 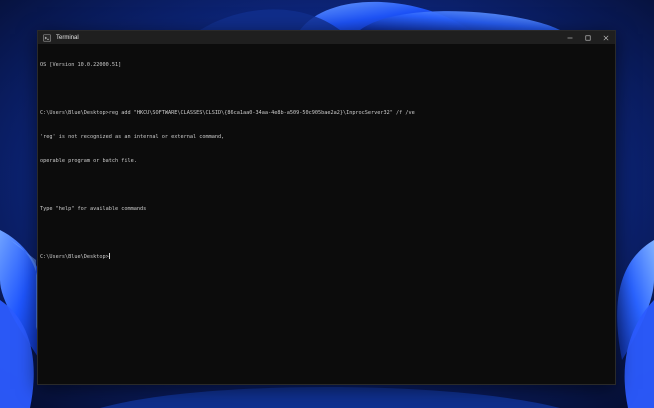 What do you see at coordinates (67, 37) in the screenshot?
I see `window-title: Terminal` at bounding box center [67, 37].